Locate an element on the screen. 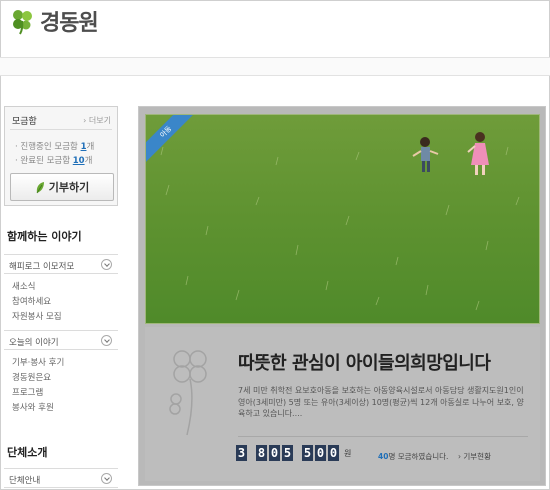  category-happylog-label: 해피로그 이모저모 is located at coordinates (42, 267).